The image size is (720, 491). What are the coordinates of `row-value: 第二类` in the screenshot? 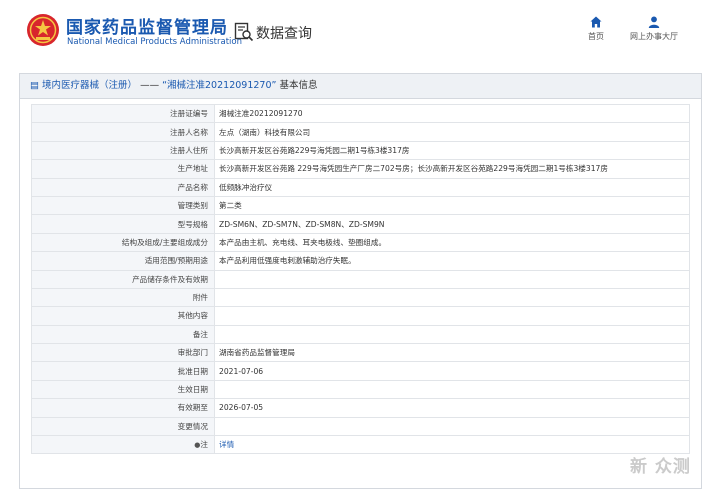 It's located at (452, 205).